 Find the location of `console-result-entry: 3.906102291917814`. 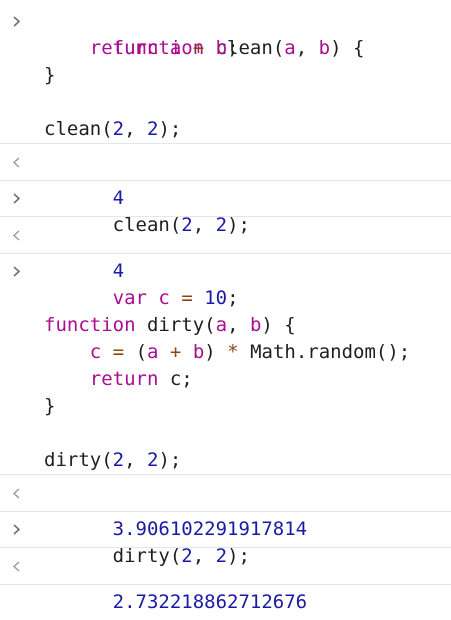

console-result-entry: 3.906102291917814 is located at coordinates (225, 507).